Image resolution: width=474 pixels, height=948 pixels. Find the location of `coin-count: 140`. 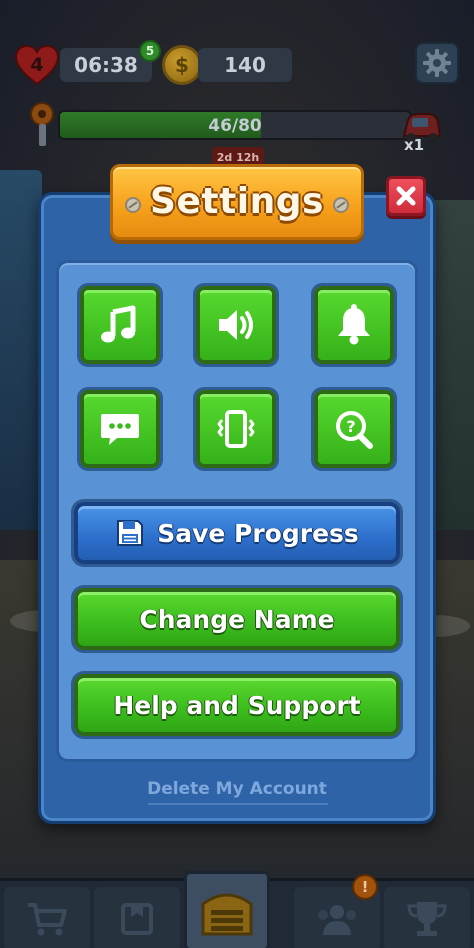

coin-count: 140 is located at coordinates (245, 65).